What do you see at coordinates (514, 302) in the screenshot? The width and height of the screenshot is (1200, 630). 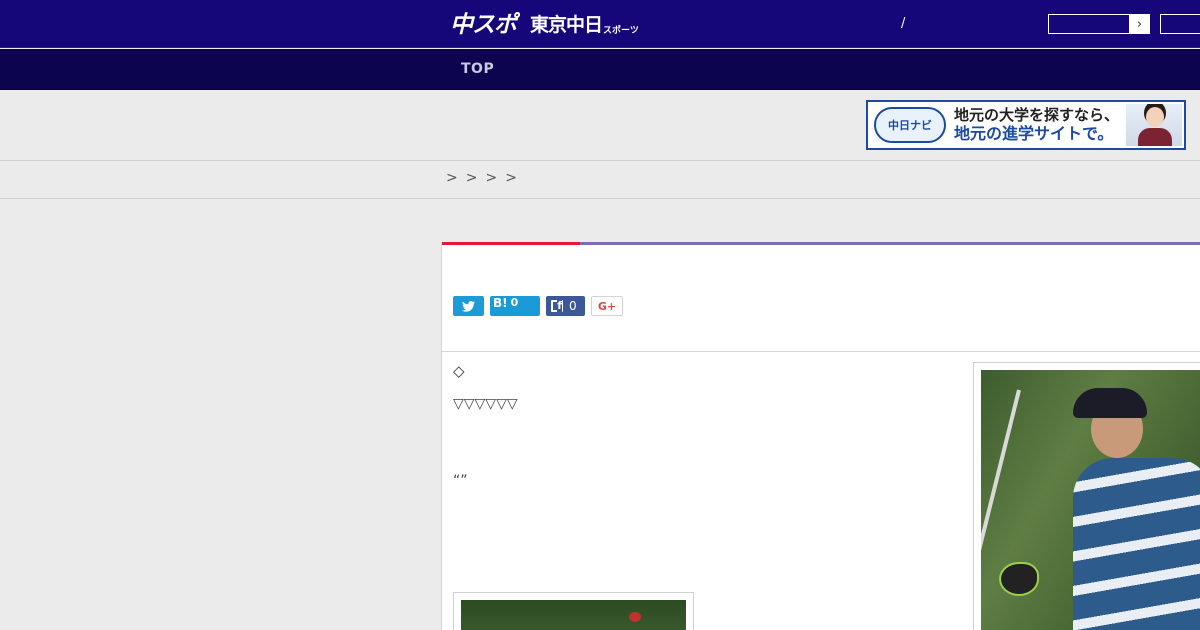 I see `hatena-count: 0` at bounding box center [514, 302].